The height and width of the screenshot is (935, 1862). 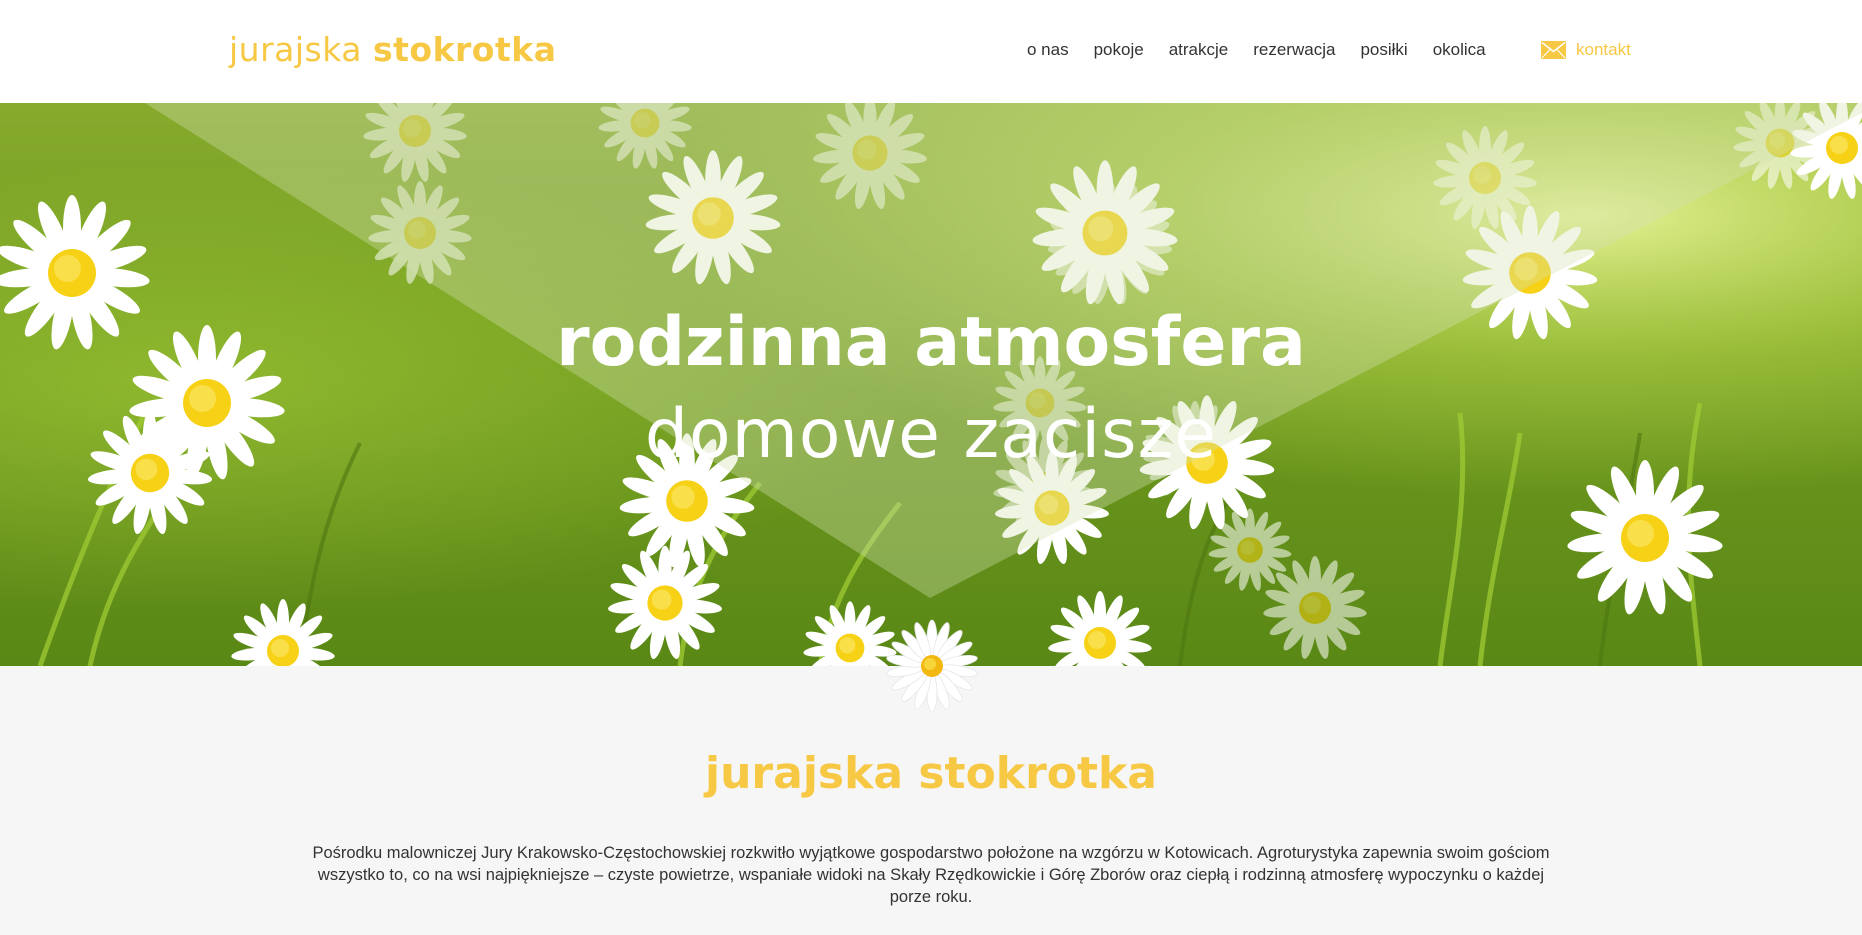 I want to click on contact-link: kontakt, so click(x=1586, y=50).